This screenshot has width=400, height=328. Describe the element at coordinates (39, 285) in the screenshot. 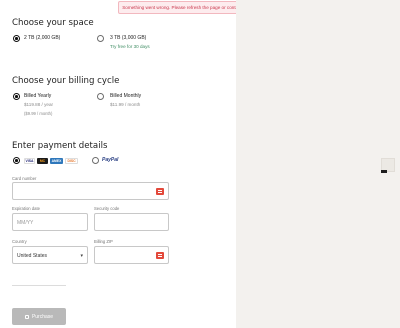

I see `divider` at that location.